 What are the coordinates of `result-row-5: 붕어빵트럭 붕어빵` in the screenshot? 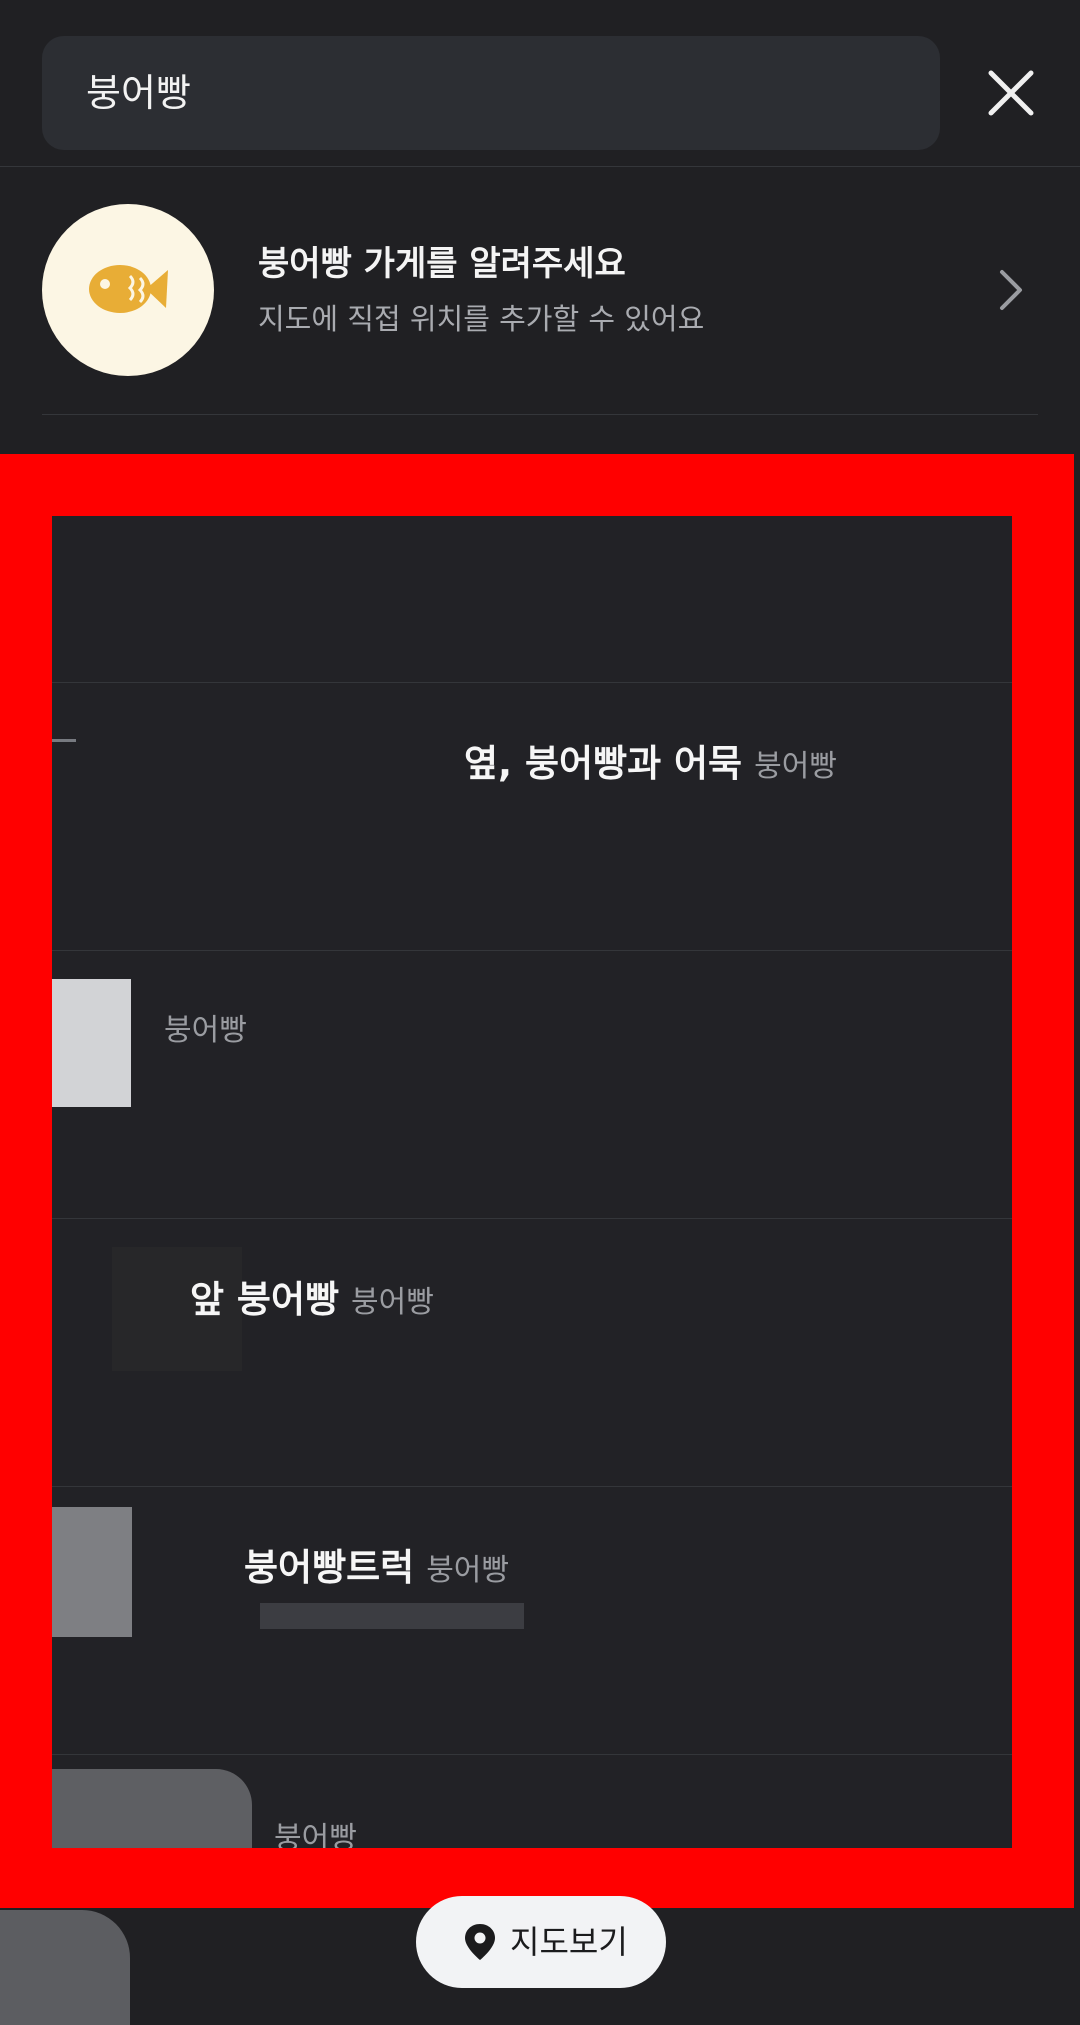 It's located at (532, 1620).